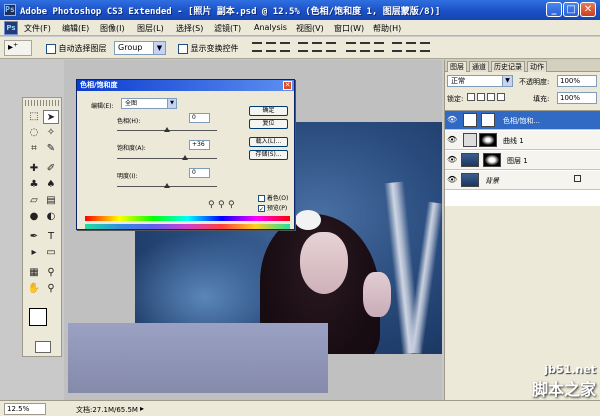 Image resolution: width=600 pixels, height=416 pixels. Describe the element at coordinates (34, 201) in the screenshot. I see `eraser-tool-icon: ▱` at that location.